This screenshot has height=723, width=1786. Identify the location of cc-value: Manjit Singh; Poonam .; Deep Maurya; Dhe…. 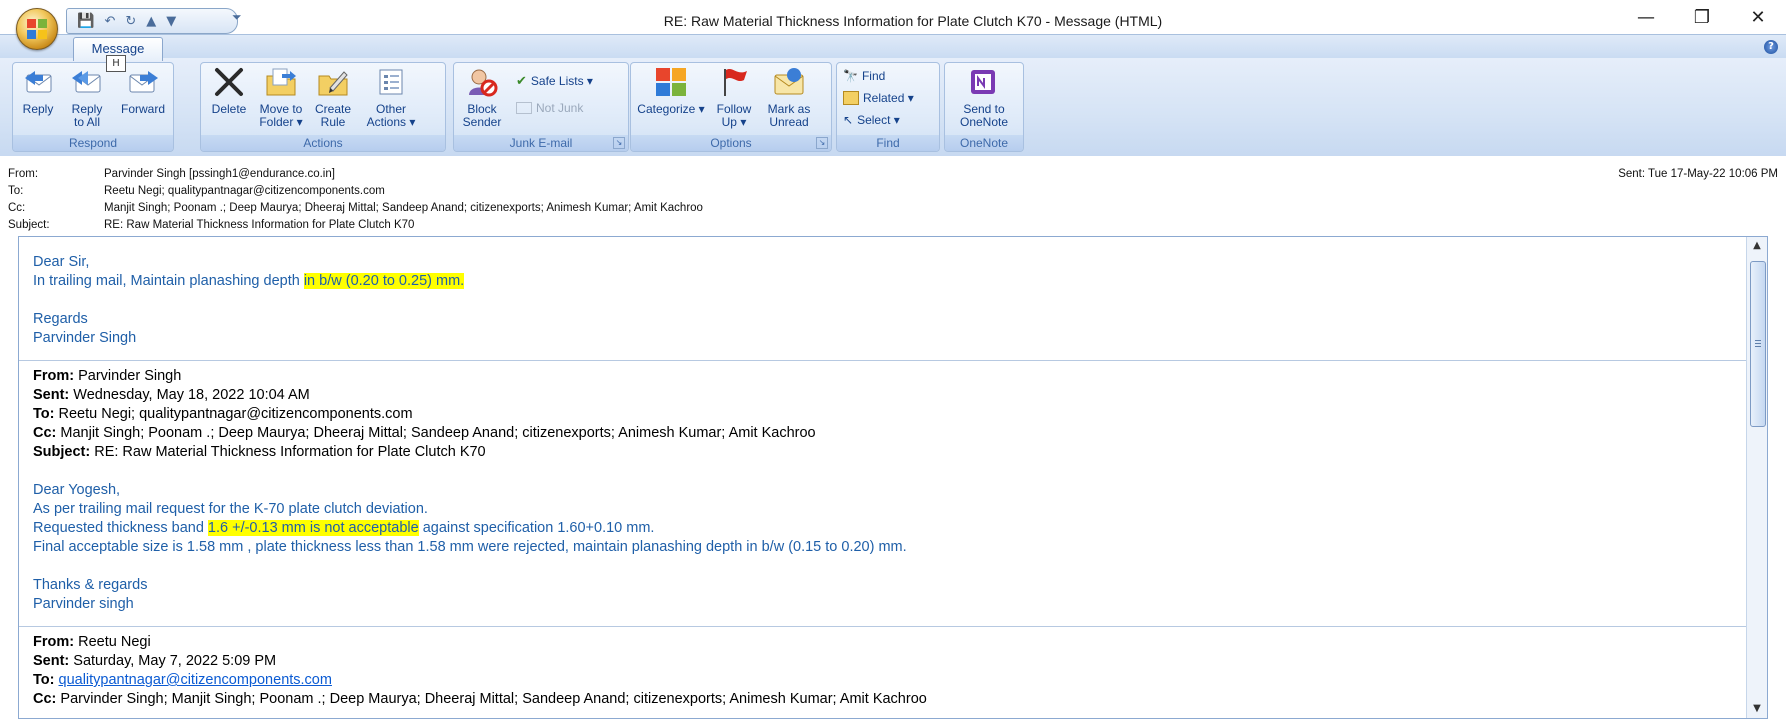
(403, 208).